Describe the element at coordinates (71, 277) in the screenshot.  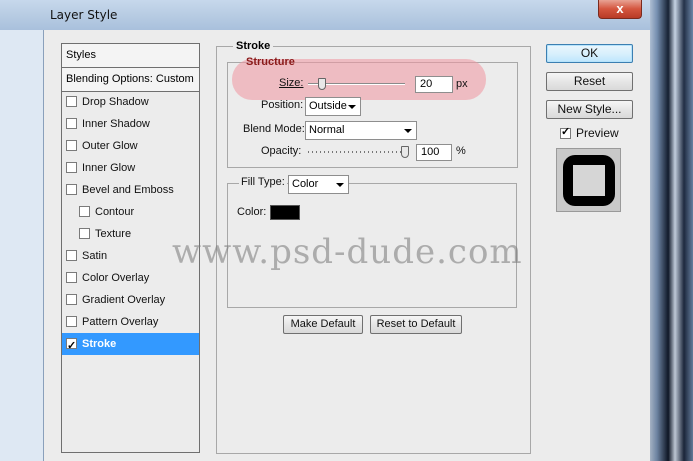
I see `color-overlay-checkbox` at that location.